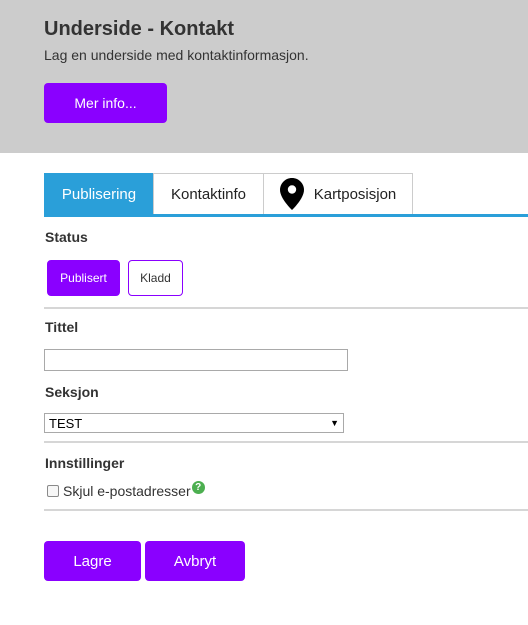 This screenshot has height=625, width=528. Describe the element at coordinates (286, 215) in the screenshot. I see `tab-underline` at that location.